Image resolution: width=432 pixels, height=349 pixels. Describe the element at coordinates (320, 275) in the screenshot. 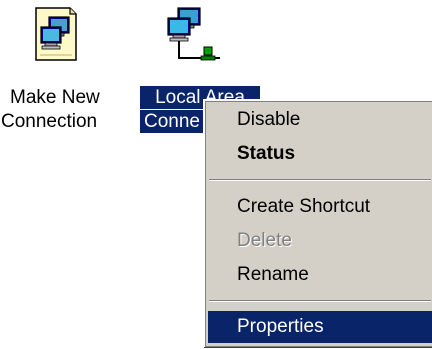

I see `menu-item-rename: Rename` at that location.